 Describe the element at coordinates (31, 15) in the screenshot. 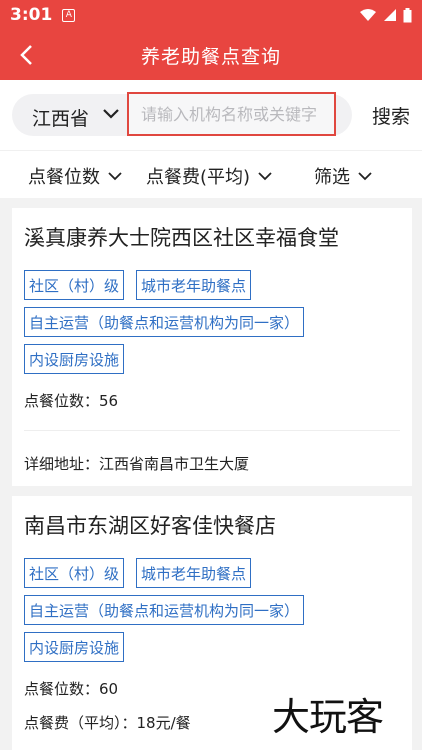

I see `status-time: 3:01` at that location.